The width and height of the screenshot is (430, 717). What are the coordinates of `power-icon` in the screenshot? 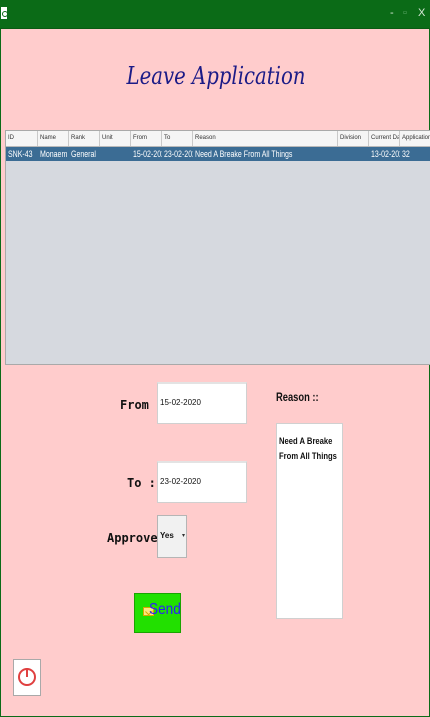 It's located at (27, 677).